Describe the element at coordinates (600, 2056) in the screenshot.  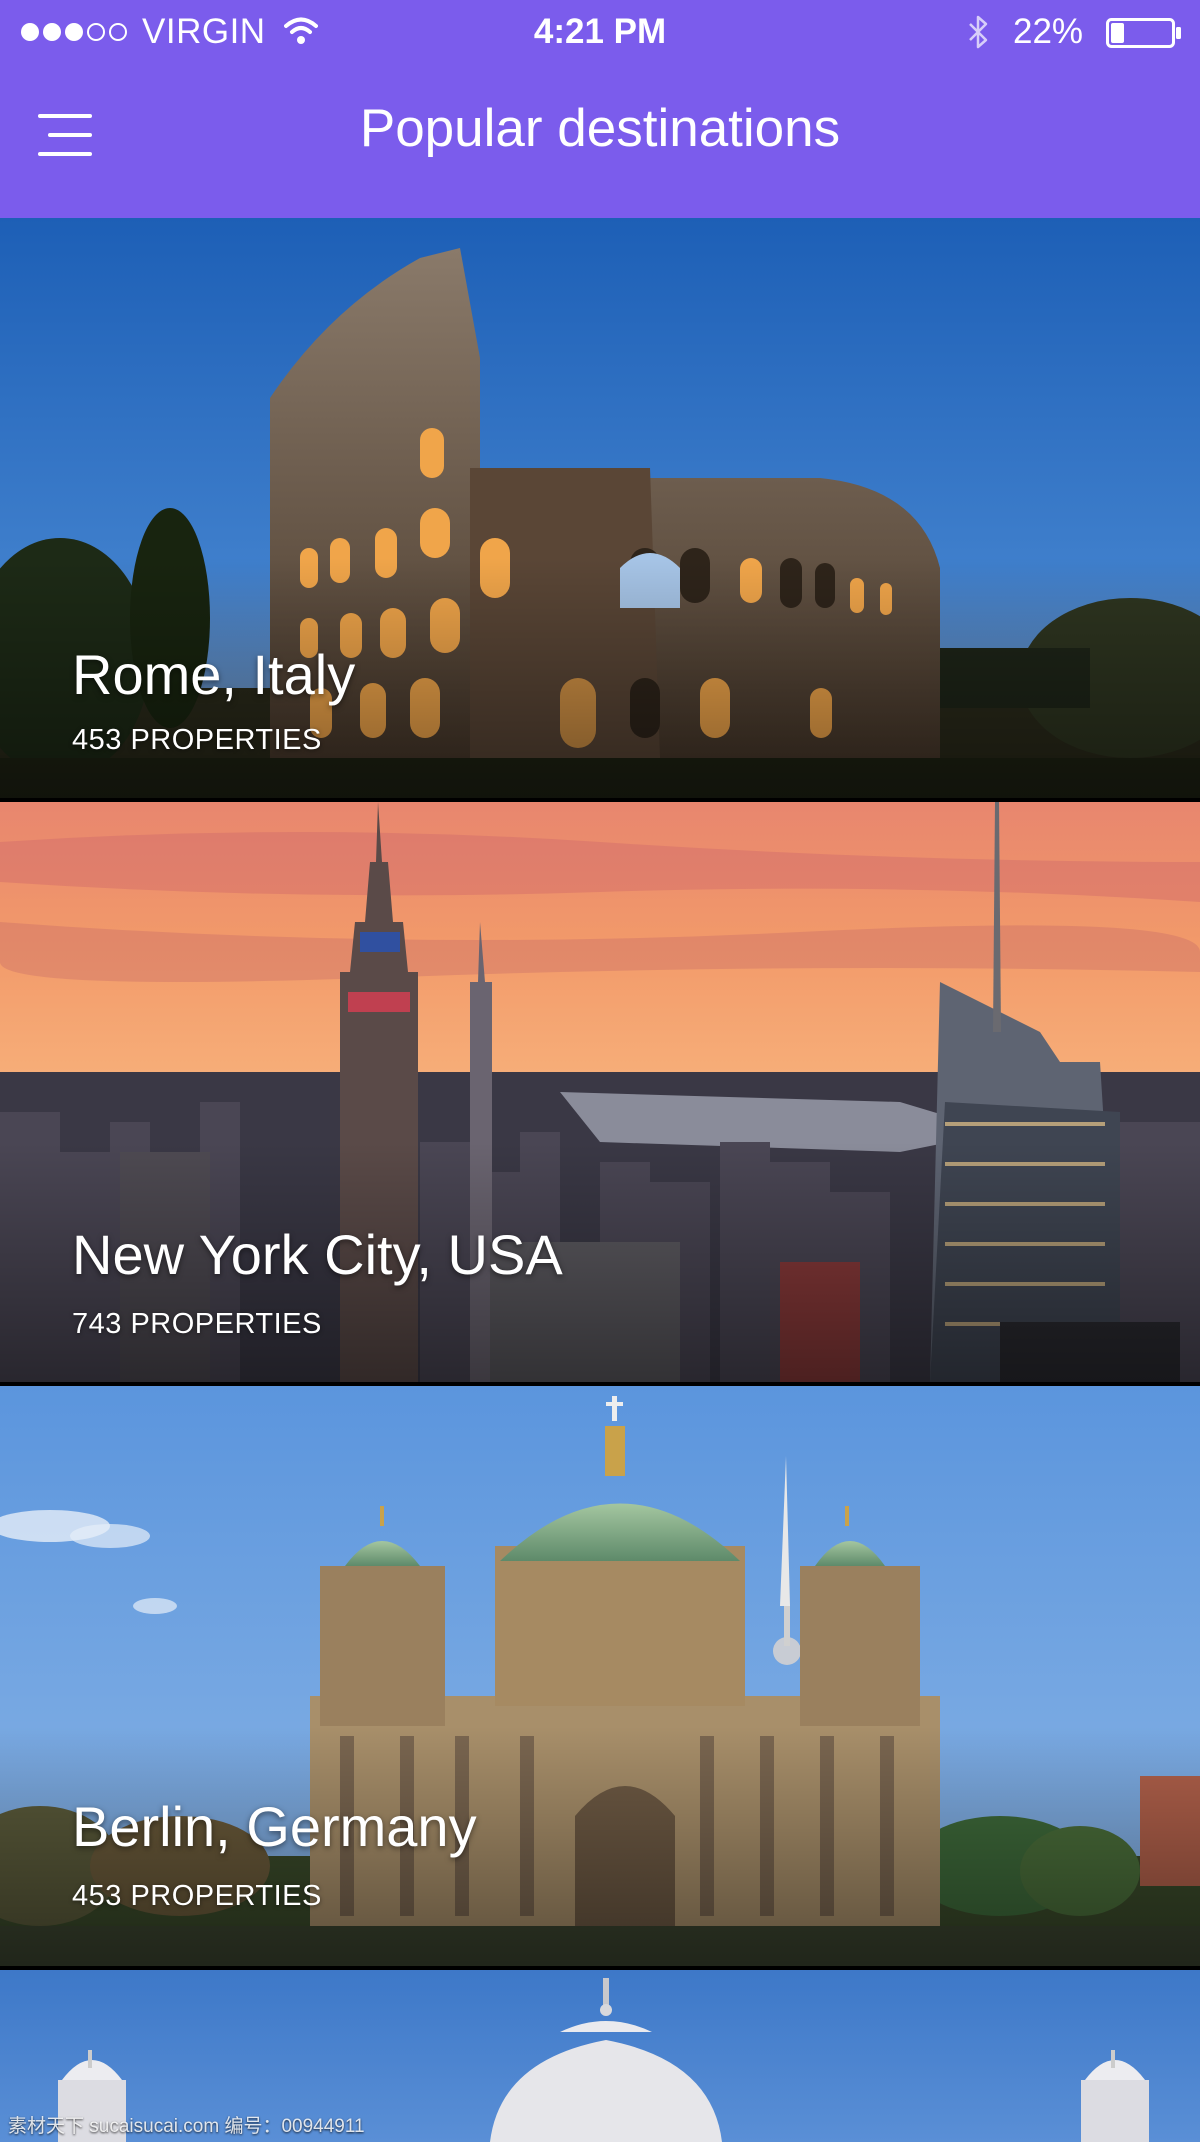
I see `destination-card-partial: 素材天下 sucaisucai.com 编号：00944911` at that location.